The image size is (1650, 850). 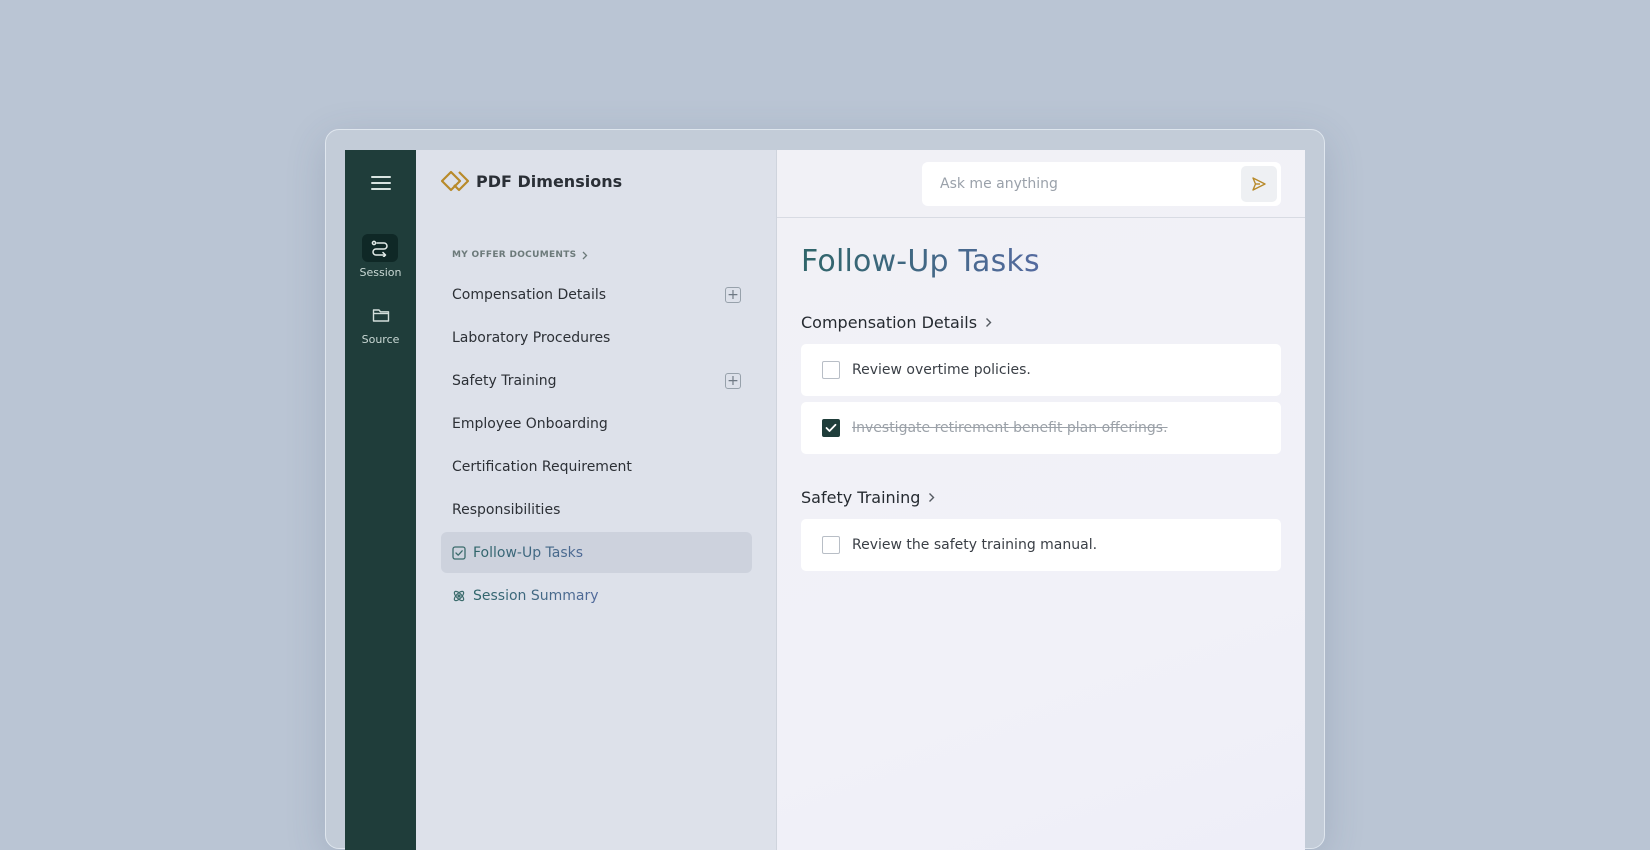 What do you see at coordinates (542, 466) in the screenshot?
I see `nav-item-label: Certification Requirement` at bounding box center [542, 466].